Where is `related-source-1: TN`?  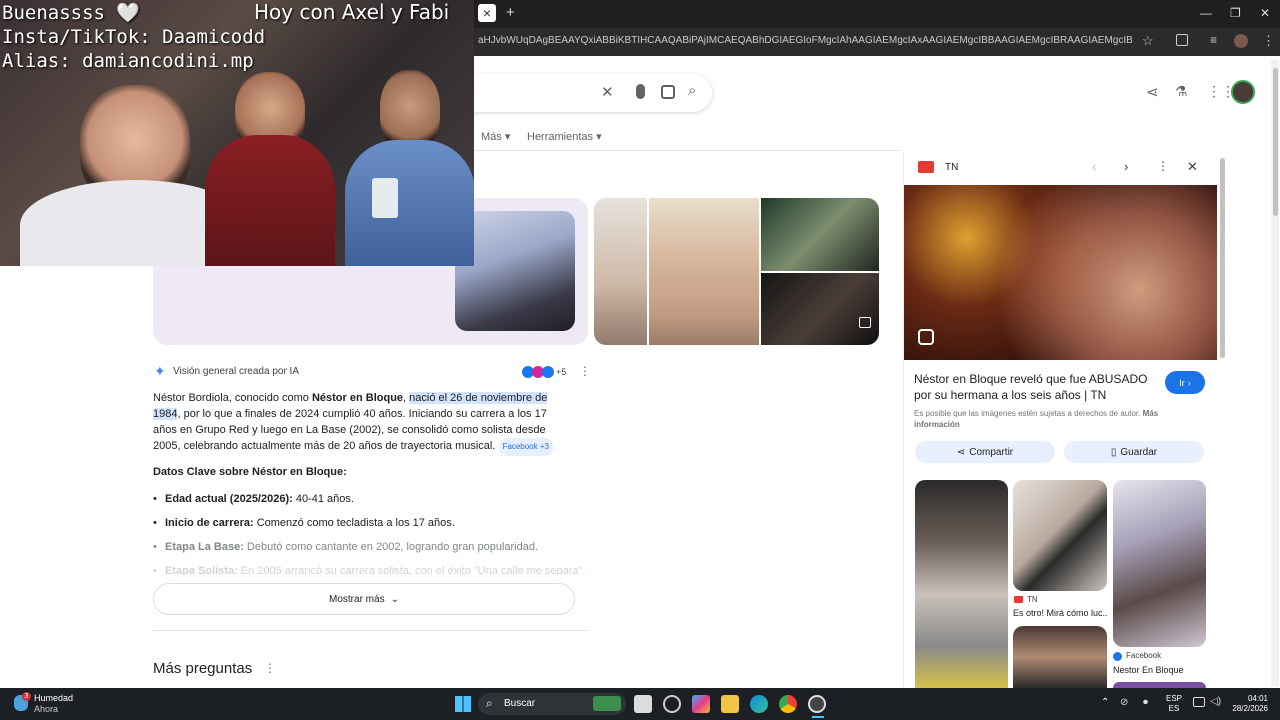 related-source-1: TN is located at coordinates (1032, 599).